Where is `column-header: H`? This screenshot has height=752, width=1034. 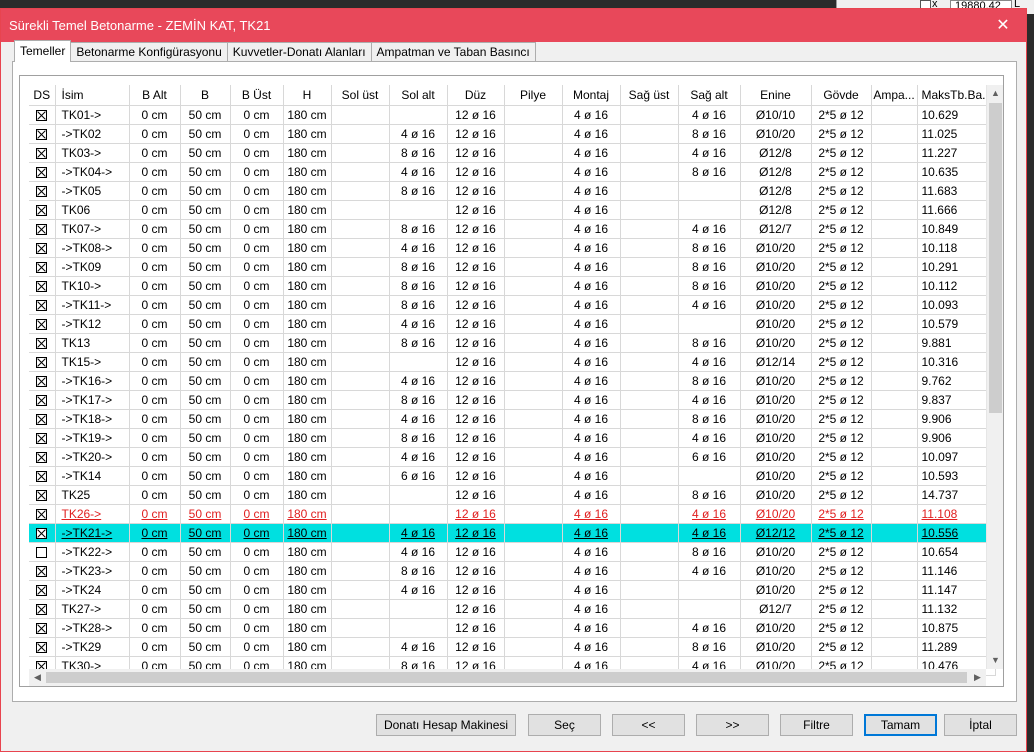 column-header: H is located at coordinates (307, 95).